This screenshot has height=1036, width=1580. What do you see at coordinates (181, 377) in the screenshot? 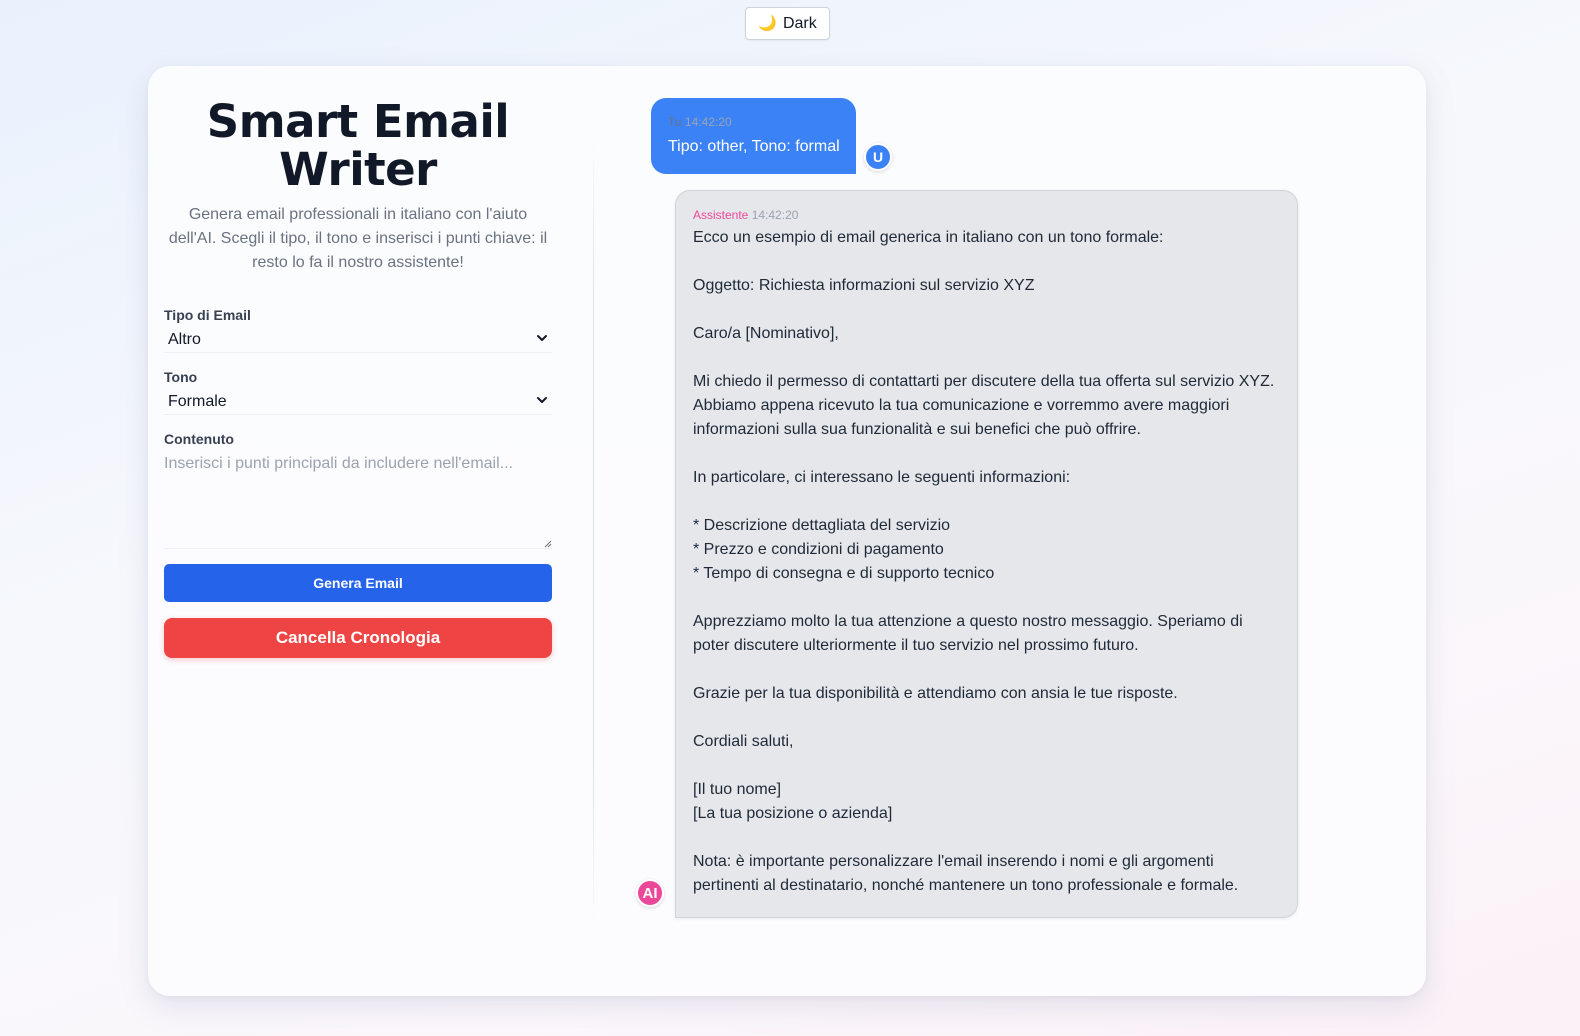
I see `tone-label: Tono` at bounding box center [181, 377].